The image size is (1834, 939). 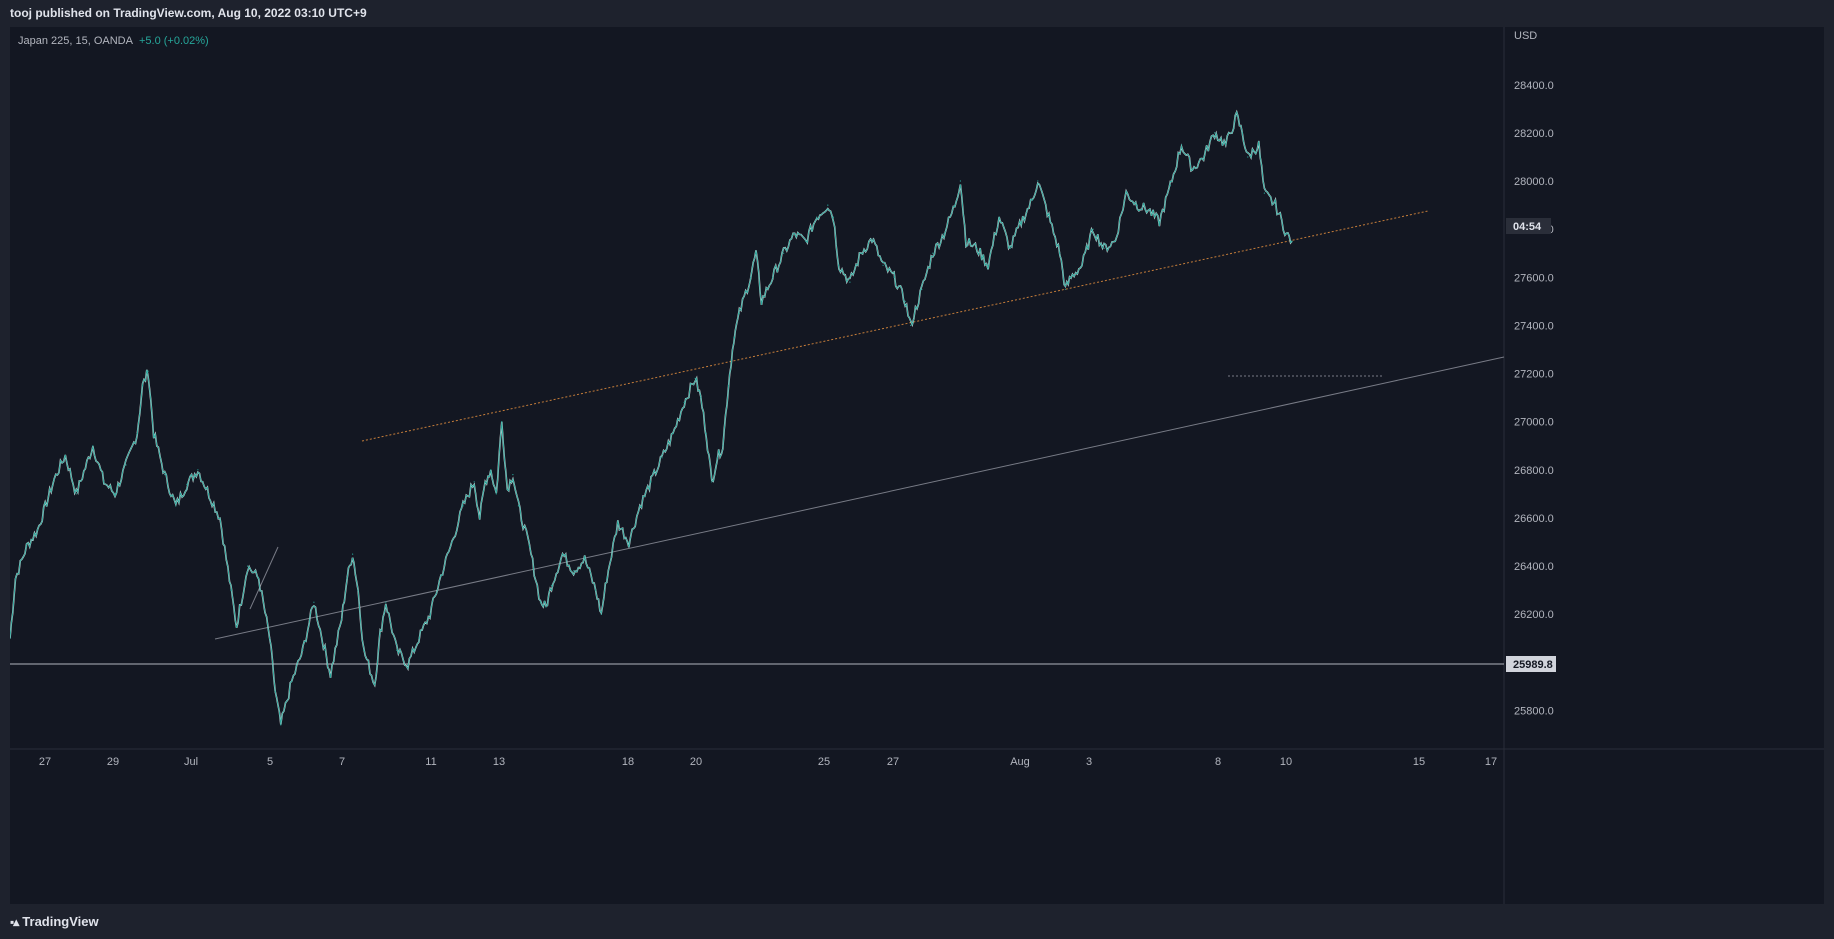 I want to click on y-tick-label: 28000.0, so click(x=1534, y=182).